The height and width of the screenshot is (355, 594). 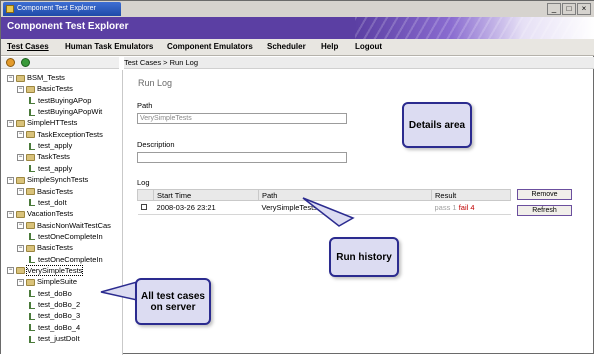 I want to click on remove-button: Remove, so click(x=544, y=194).